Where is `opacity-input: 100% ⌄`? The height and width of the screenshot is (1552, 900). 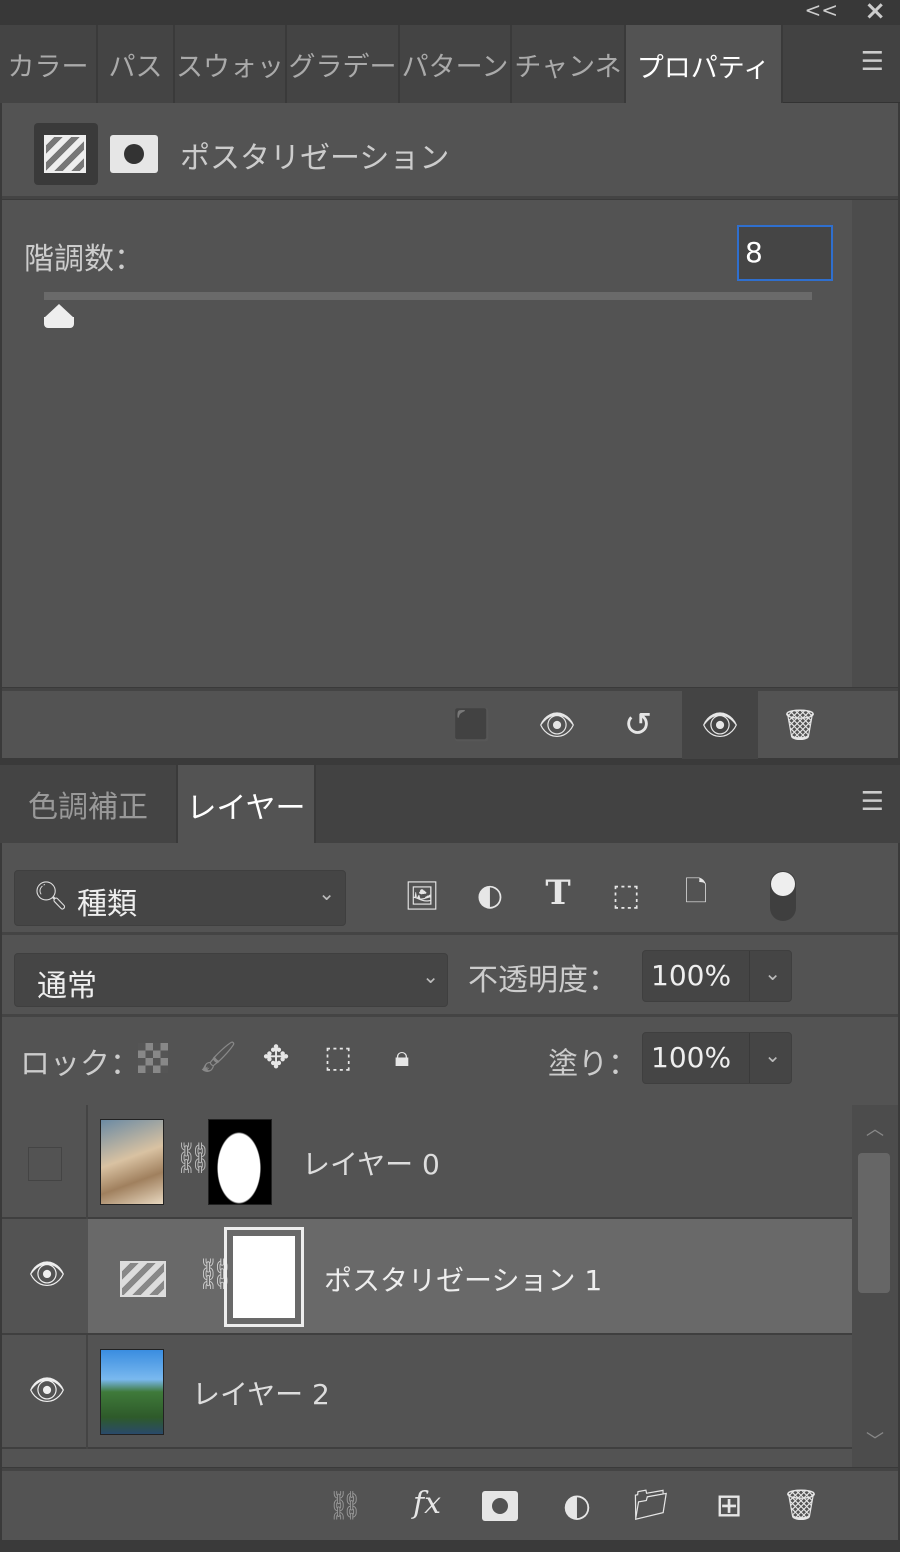
opacity-input: 100% ⌄ is located at coordinates (717, 976).